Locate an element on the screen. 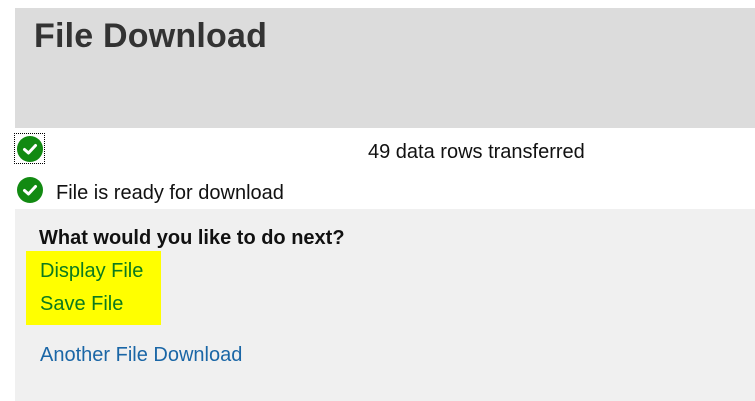  display-file-link: Display File is located at coordinates (91, 271).